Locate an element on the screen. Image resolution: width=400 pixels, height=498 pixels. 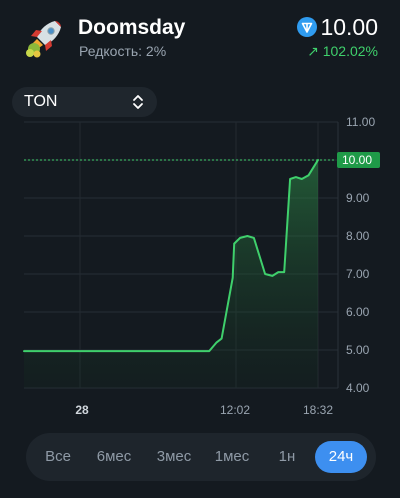
x-tick-label: 28 is located at coordinates (82, 410).